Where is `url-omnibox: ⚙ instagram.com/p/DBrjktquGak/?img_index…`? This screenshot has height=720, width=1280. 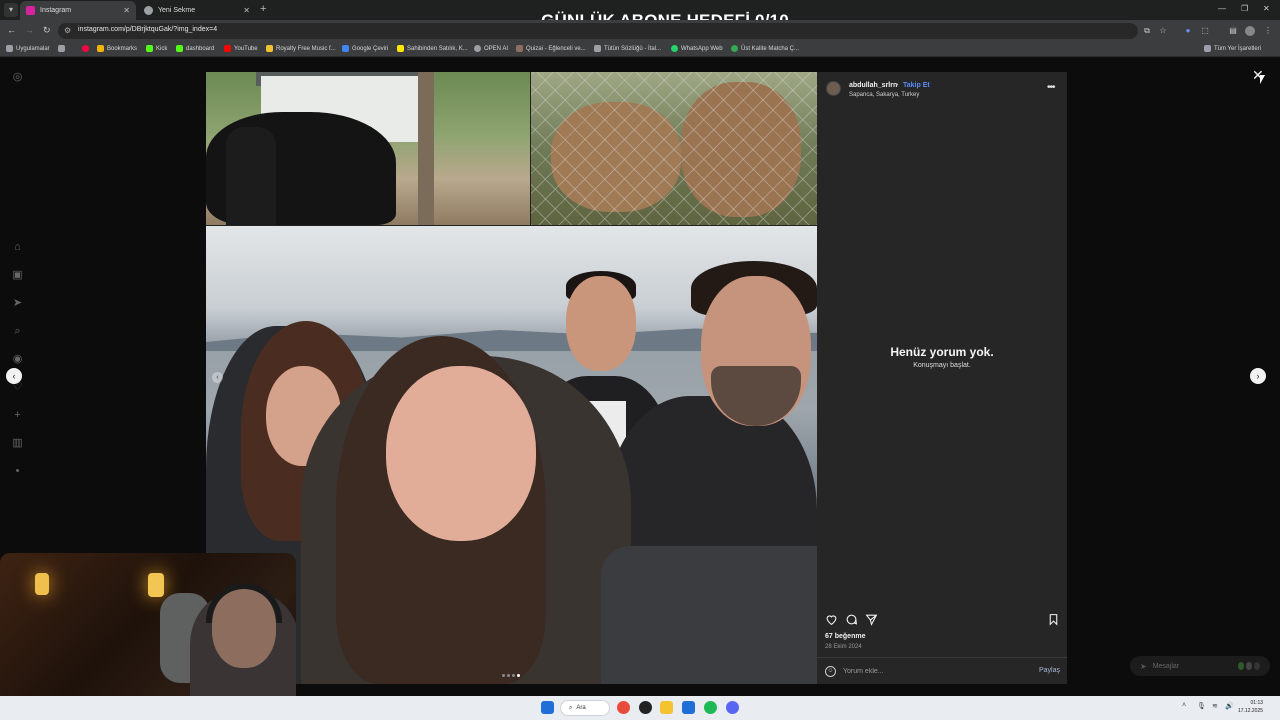 url-omnibox: ⚙ instagram.com/p/DBrjktquGak/?img_index… is located at coordinates (598, 31).